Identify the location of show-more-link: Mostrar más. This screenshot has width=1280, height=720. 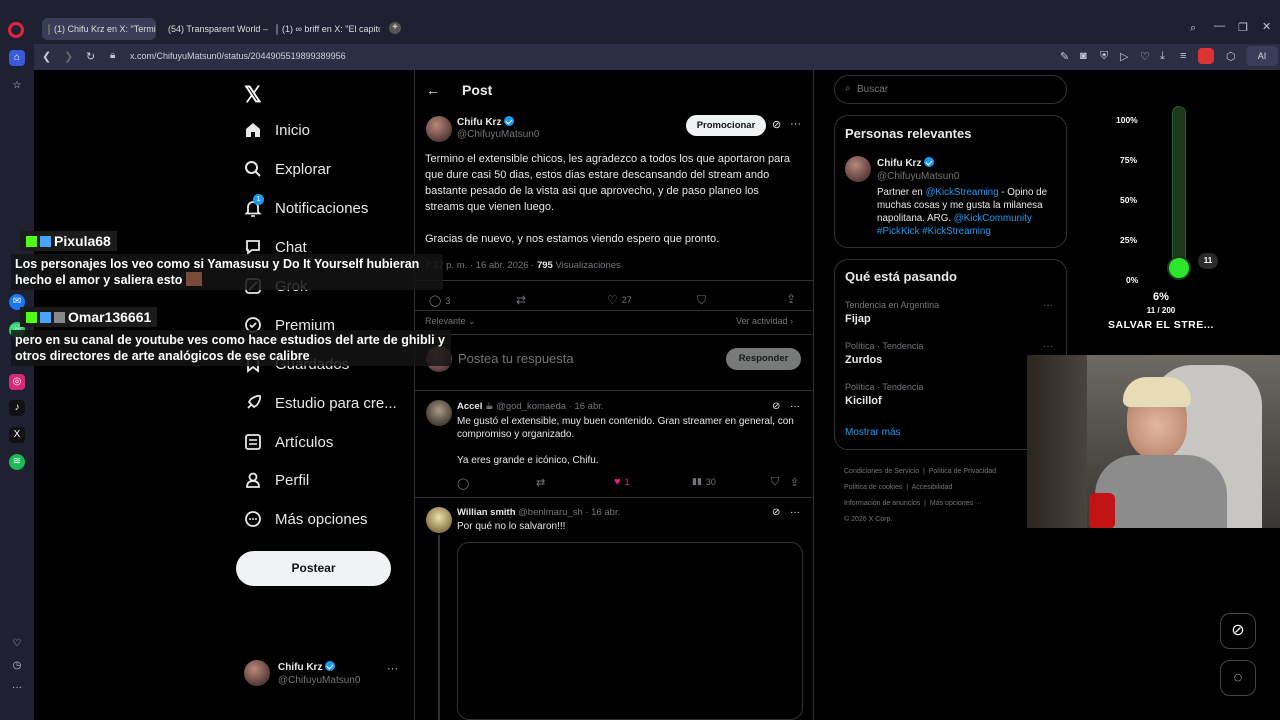
(873, 432).